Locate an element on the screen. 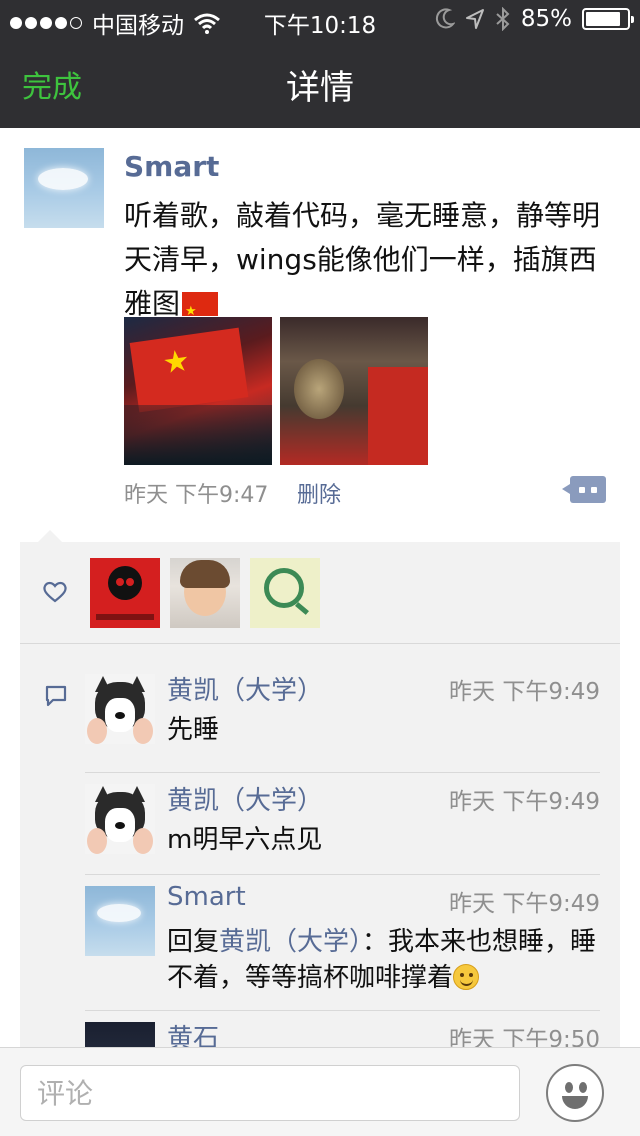 This screenshot has width=640, height=1136. comment-text: 回复黄凯（大学）：我本来也想睡，睡不着，等等搞杯咖啡撑着 is located at coordinates (383, 960).